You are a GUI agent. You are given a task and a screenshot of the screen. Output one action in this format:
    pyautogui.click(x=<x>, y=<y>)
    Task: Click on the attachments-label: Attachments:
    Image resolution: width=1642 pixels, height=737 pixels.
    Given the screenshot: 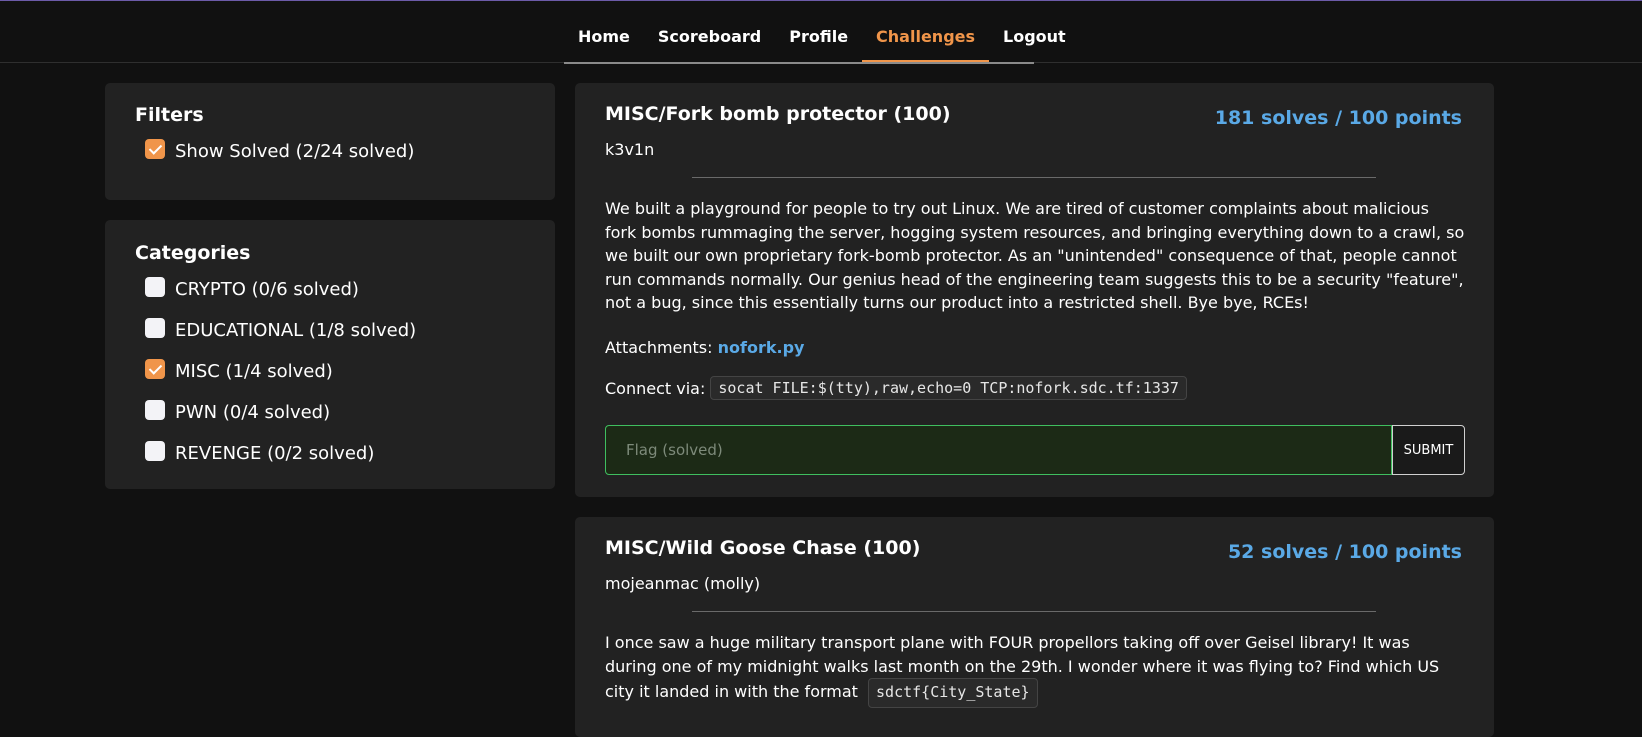 What is the action you would take?
    pyautogui.click(x=659, y=347)
    